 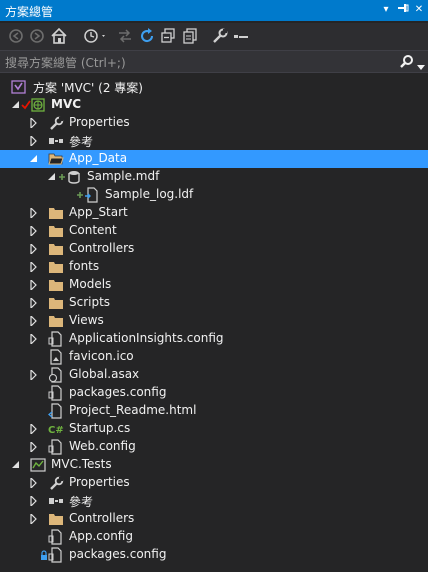 I want to click on search-options-dropdown-icon, so click(x=421, y=66).